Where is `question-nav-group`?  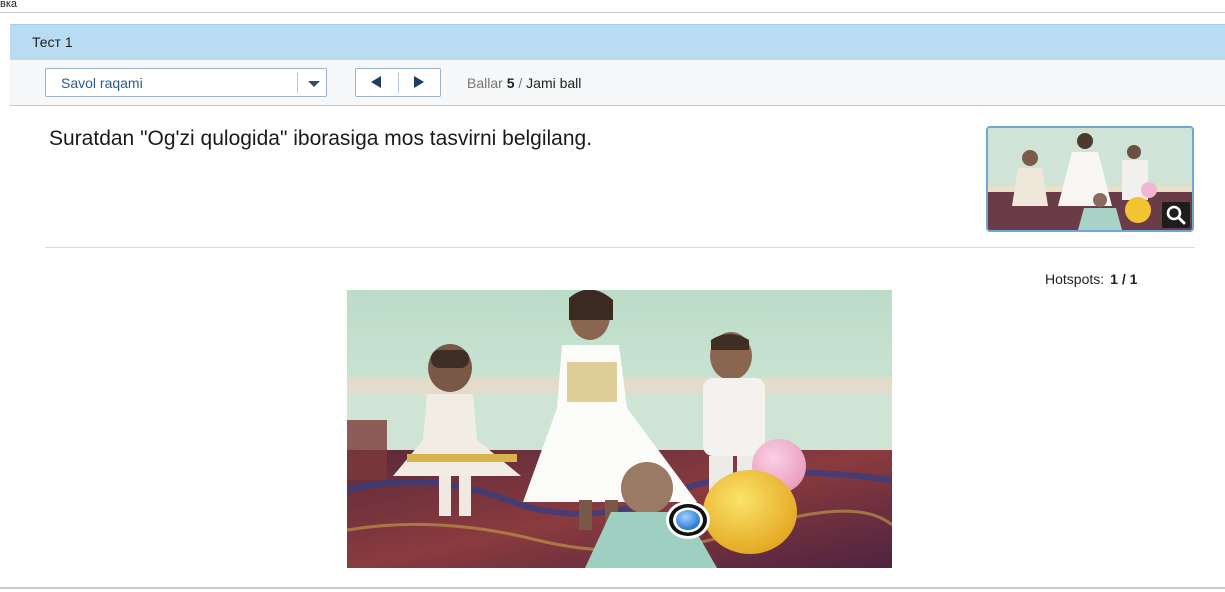
question-nav-group is located at coordinates (398, 82).